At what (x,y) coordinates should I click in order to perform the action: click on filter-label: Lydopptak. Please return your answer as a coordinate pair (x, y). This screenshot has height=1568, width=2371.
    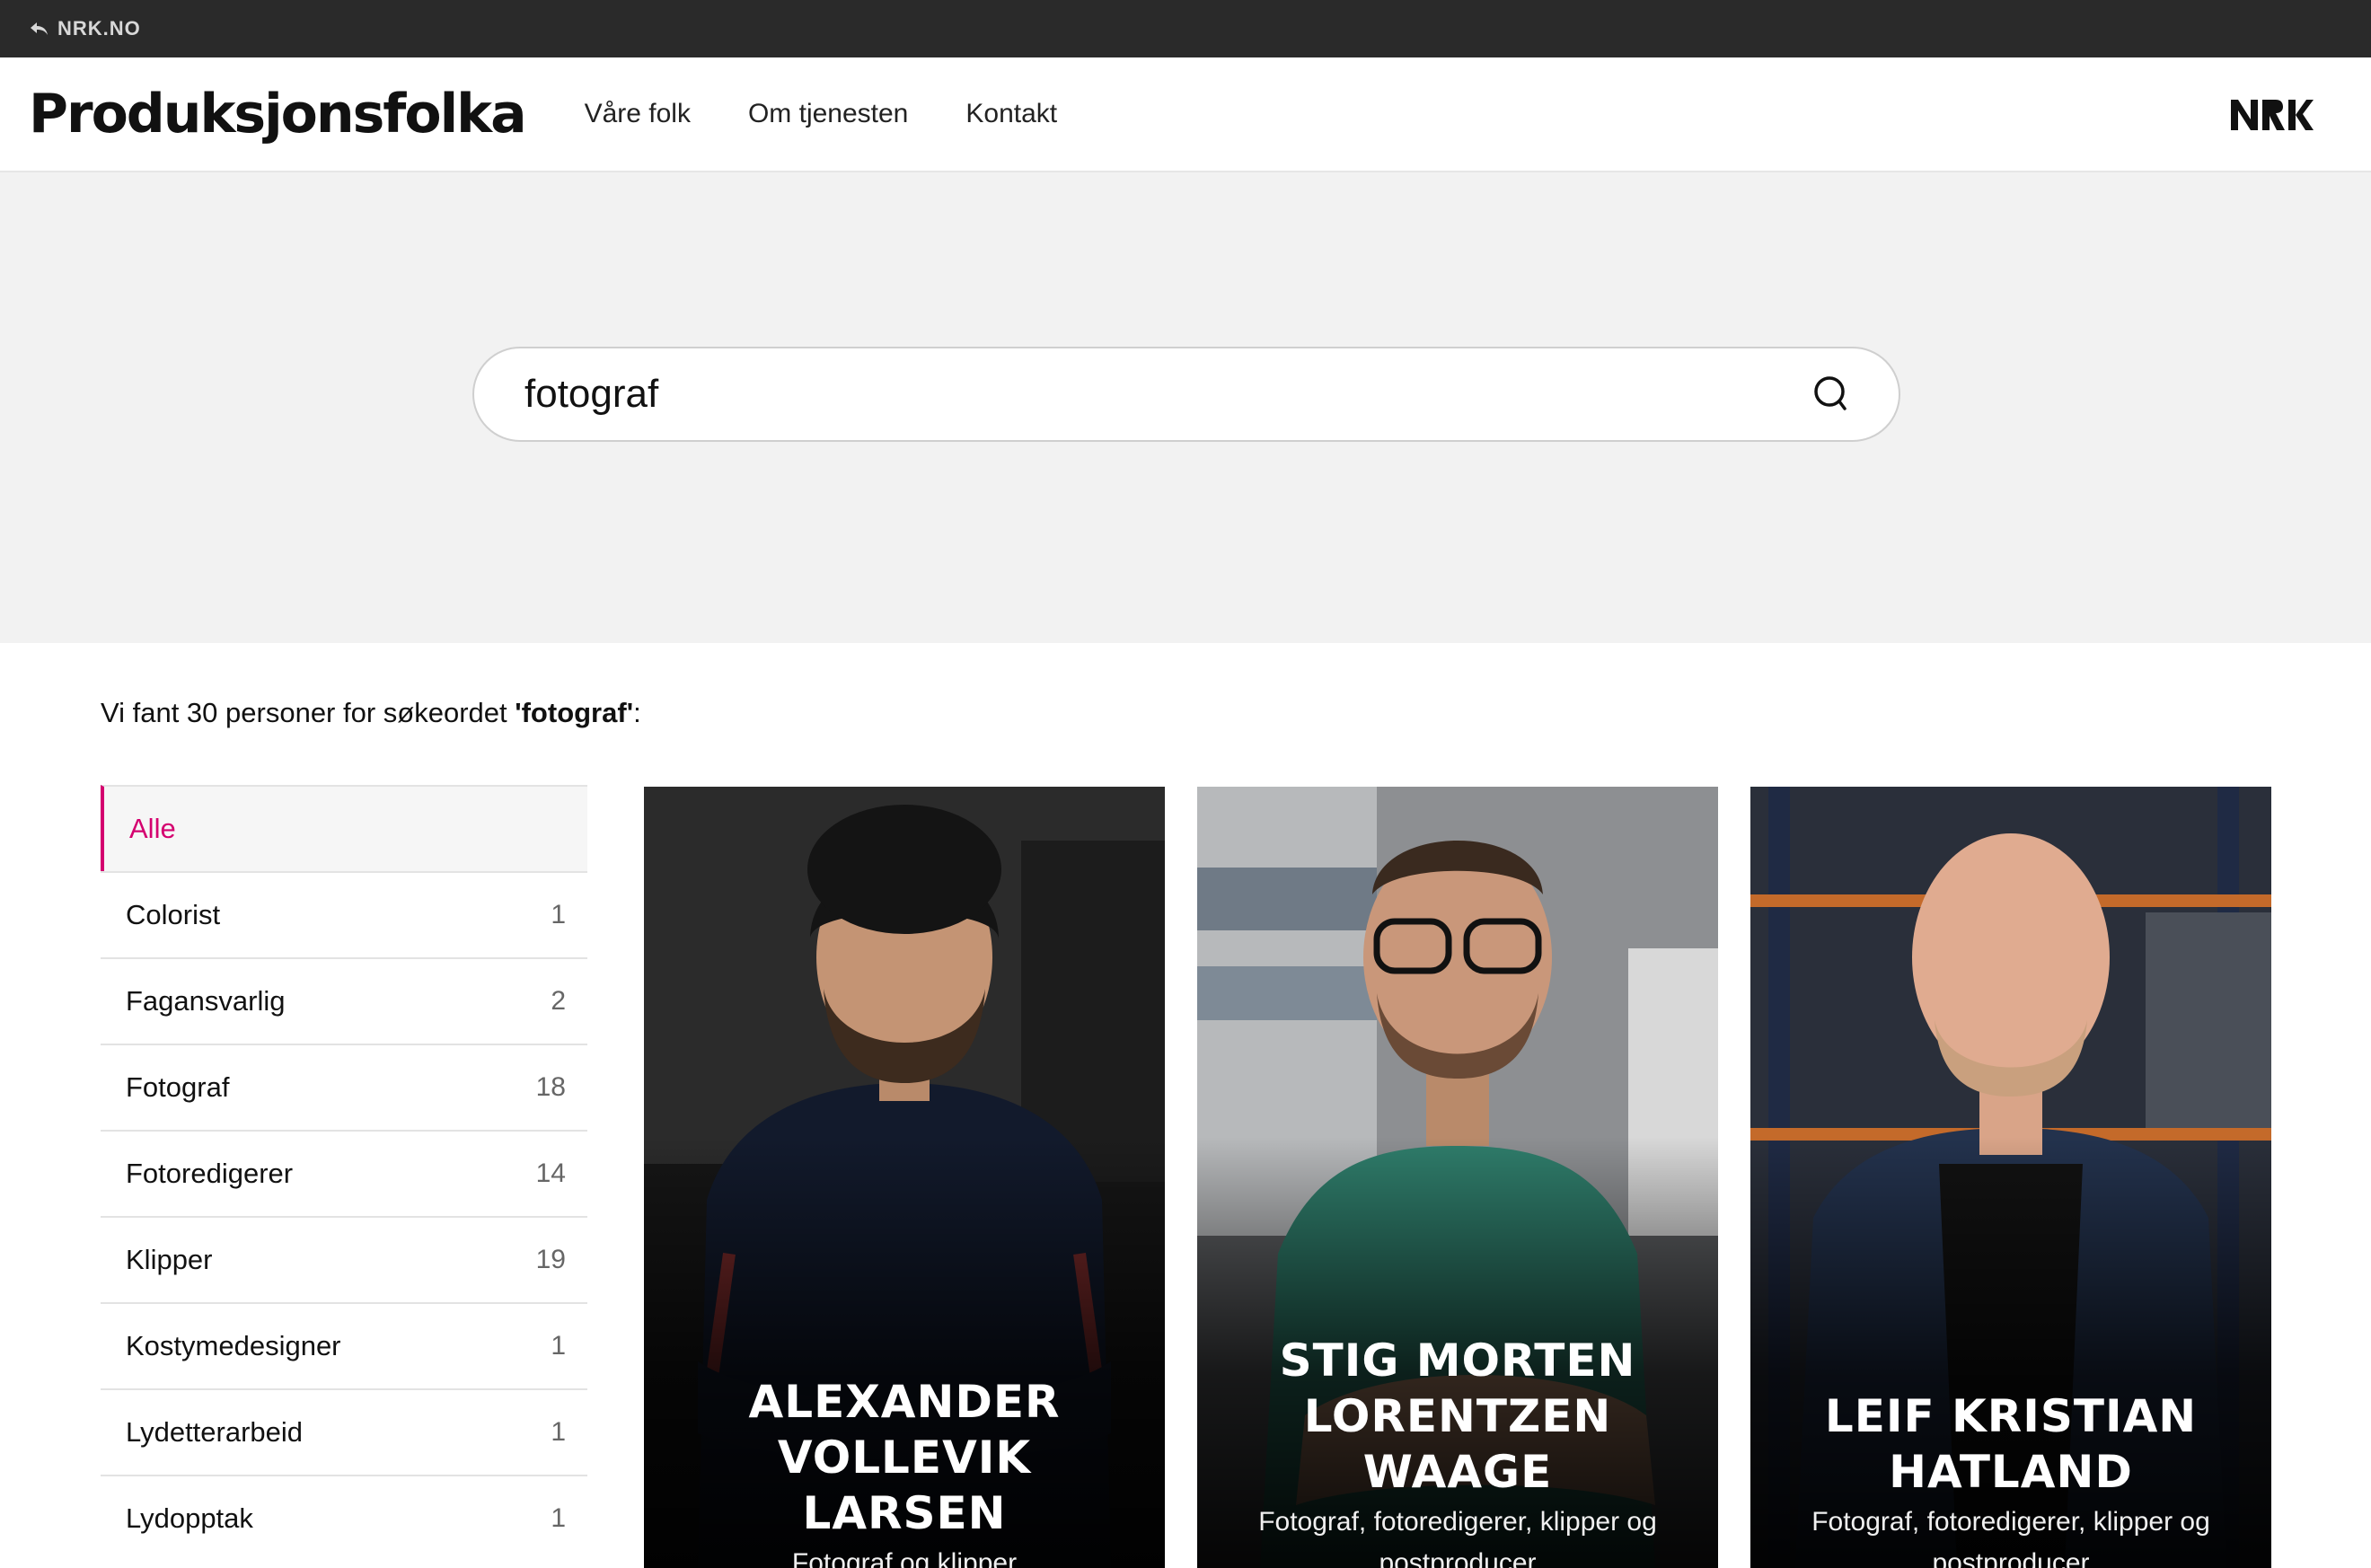
    Looking at the image, I should click on (189, 1518).